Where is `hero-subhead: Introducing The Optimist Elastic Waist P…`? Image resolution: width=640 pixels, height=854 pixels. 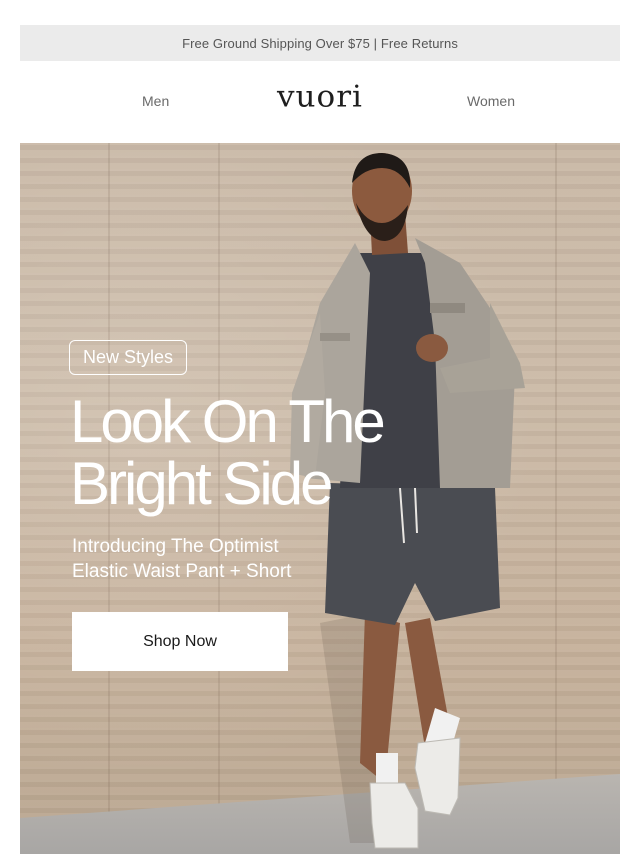
hero-subhead: Introducing The Optimist Elastic Waist P… is located at coordinates (181, 559).